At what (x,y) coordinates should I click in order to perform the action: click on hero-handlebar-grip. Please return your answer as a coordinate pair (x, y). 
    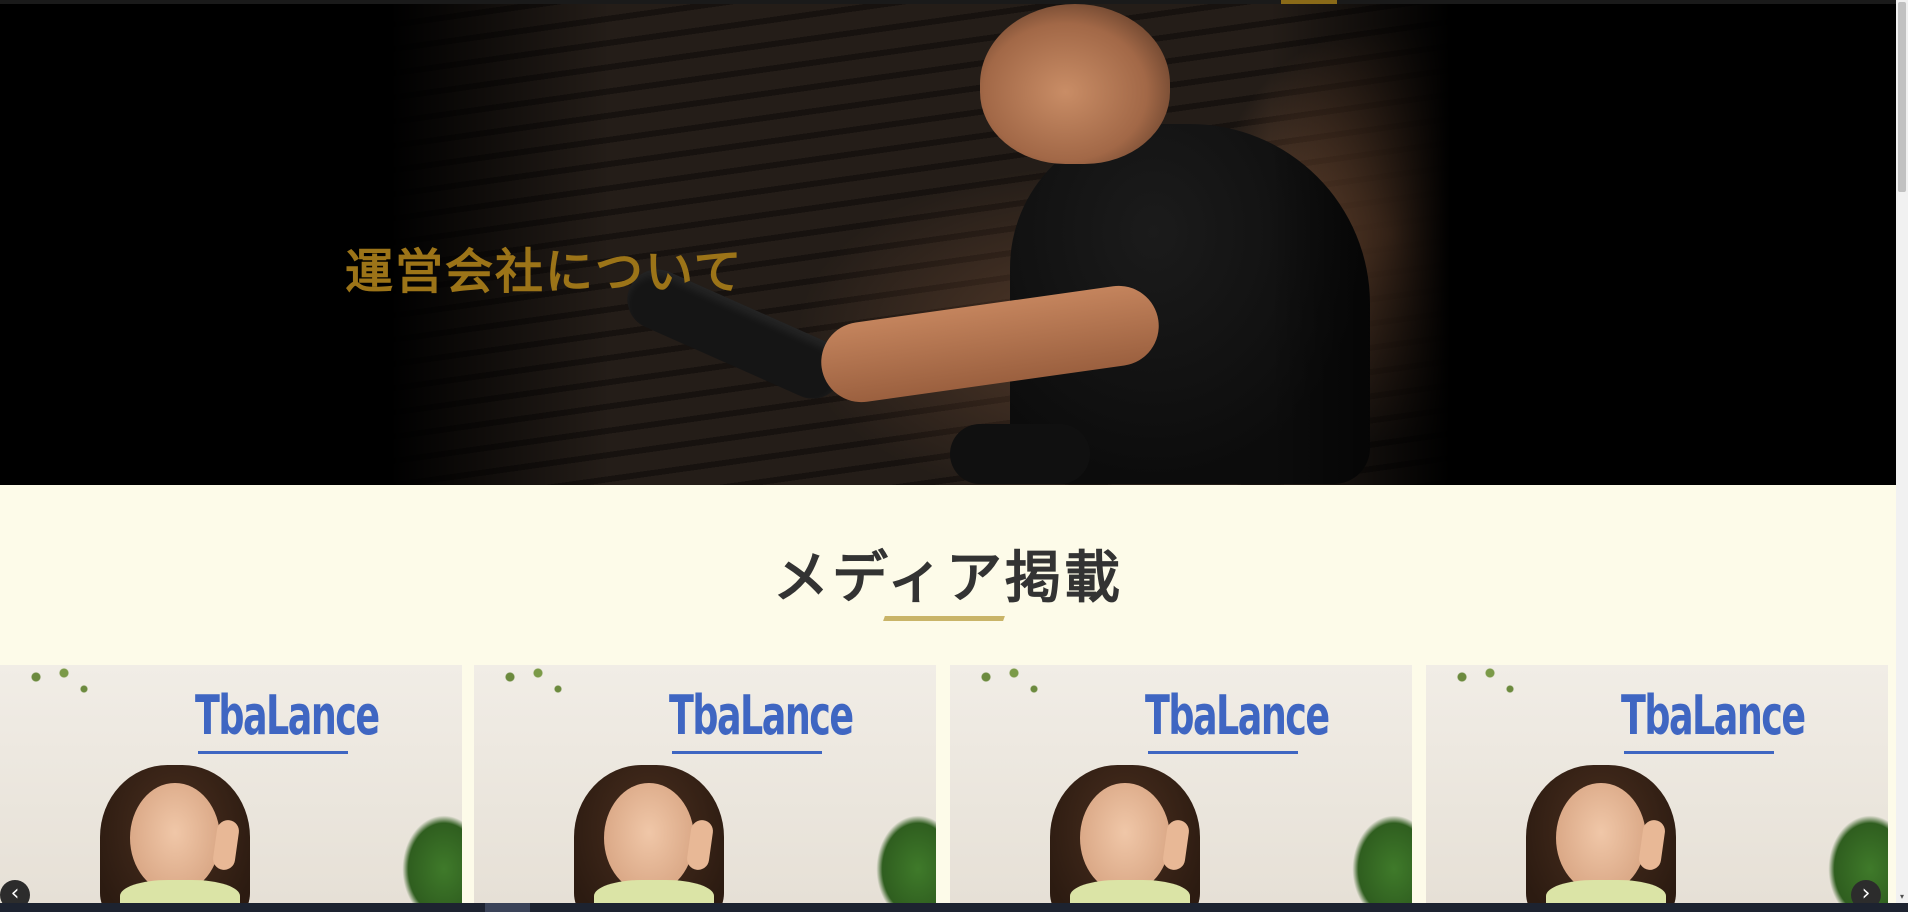
    Looking at the image, I should click on (1020, 454).